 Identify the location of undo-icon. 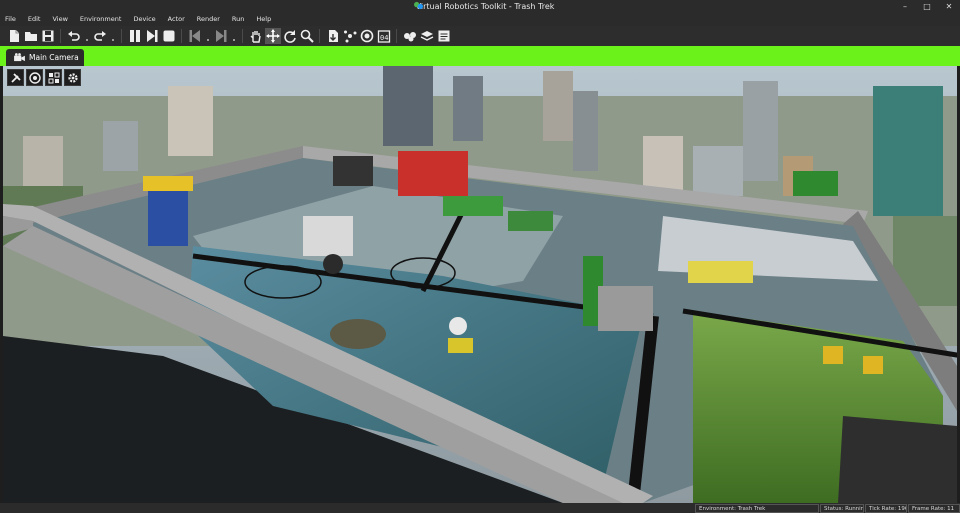
(74, 36).